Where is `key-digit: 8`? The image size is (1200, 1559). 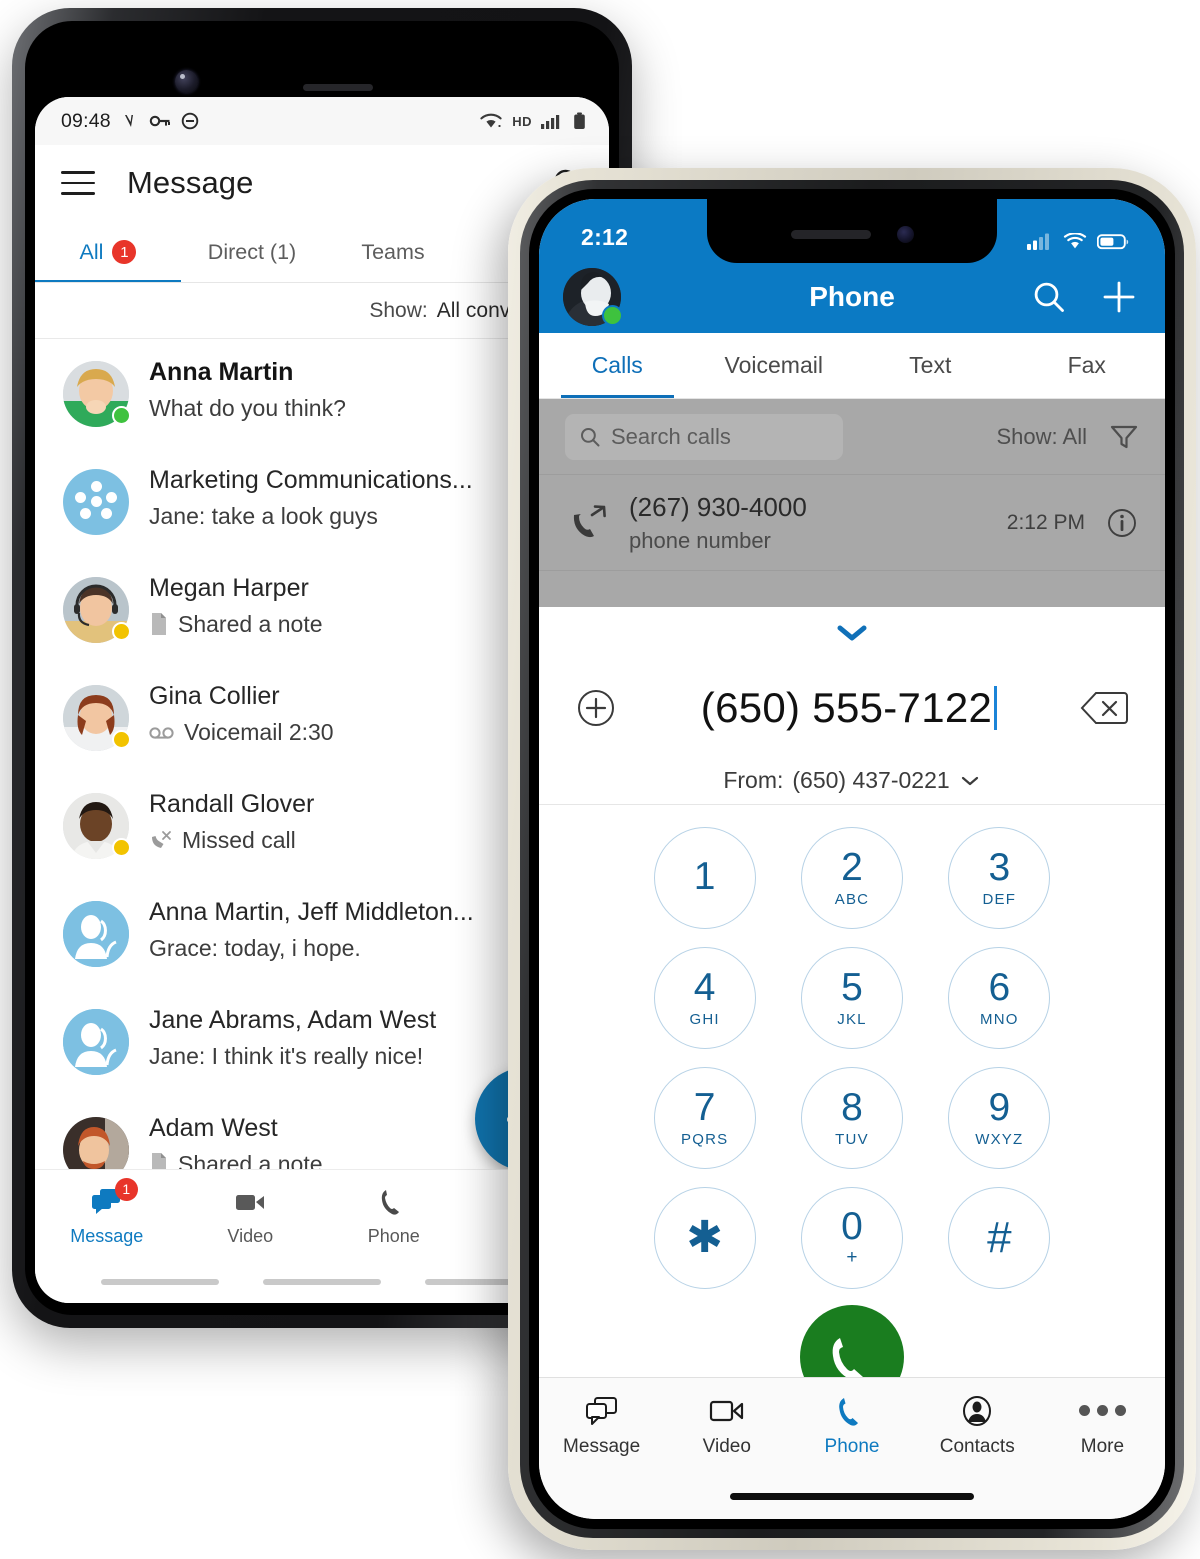
key-digit: 8 is located at coordinates (852, 1107).